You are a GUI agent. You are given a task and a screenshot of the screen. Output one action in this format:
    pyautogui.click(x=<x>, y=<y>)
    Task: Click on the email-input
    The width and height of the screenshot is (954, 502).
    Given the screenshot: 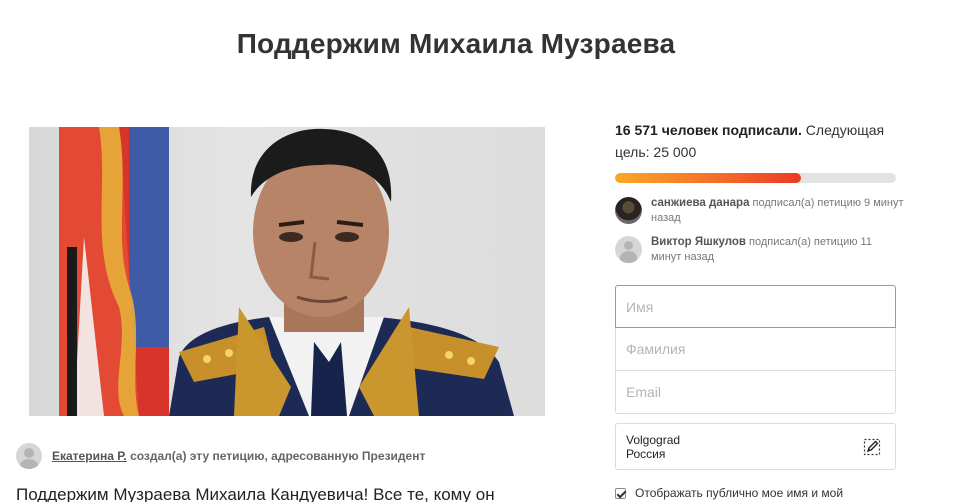 What is the action you would take?
    pyautogui.click(x=755, y=392)
    